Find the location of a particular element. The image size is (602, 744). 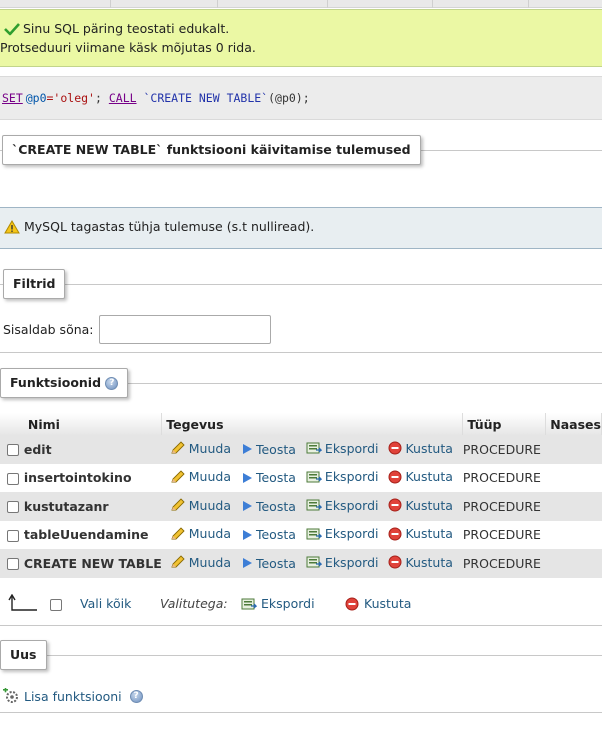

add-routine-icon is located at coordinates (10, 695).